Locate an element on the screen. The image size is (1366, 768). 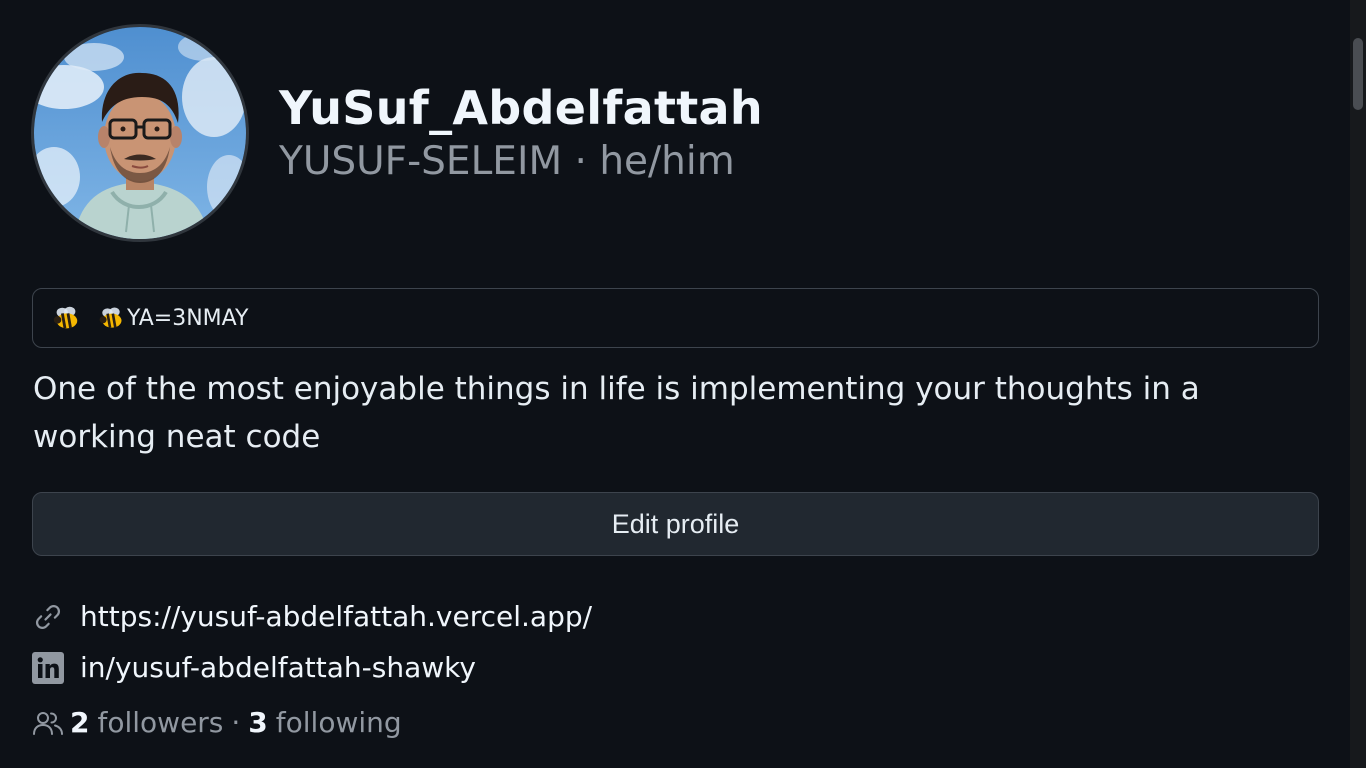
avatar is located at coordinates (140, 133).